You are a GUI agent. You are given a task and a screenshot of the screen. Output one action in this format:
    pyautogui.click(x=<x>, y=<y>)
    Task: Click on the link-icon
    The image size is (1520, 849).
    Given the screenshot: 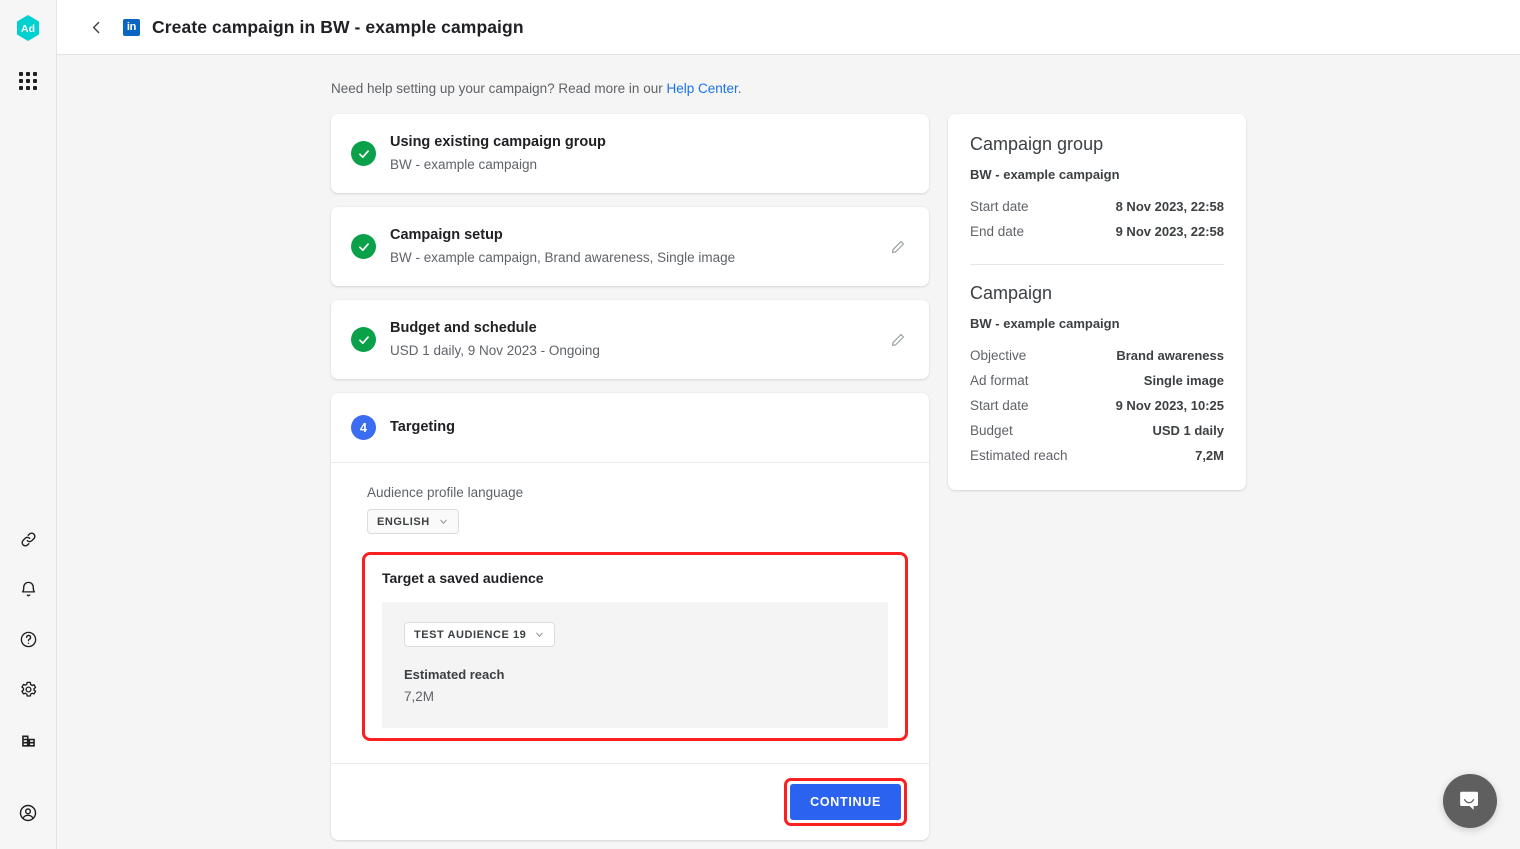 What is the action you would take?
    pyautogui.click(x=28, y=539)
    